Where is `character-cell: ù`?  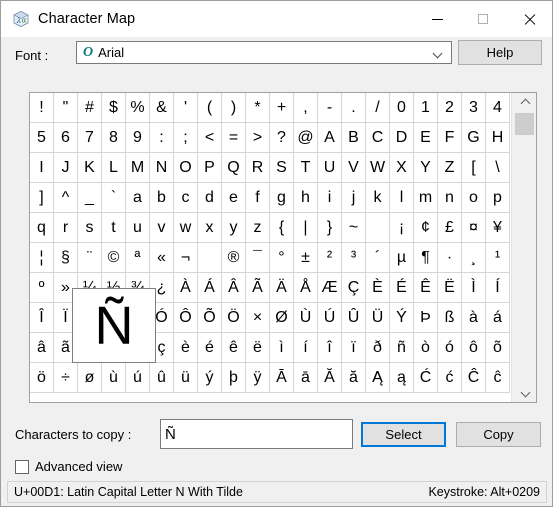 character-cell: ù is located at coordinates (114, 378).